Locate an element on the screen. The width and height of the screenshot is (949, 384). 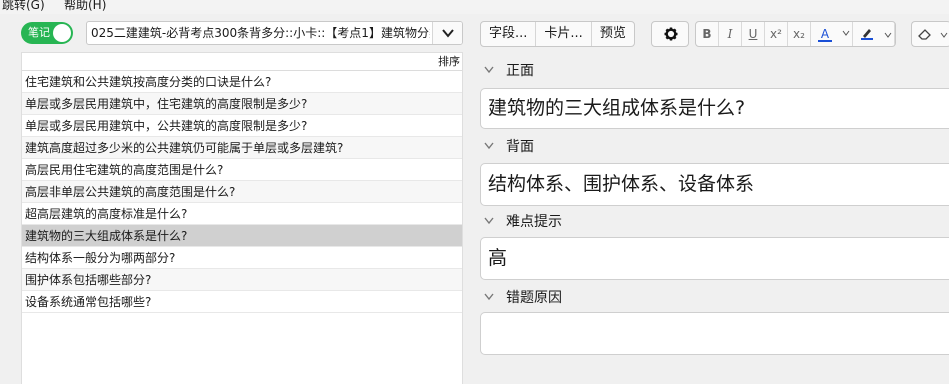
font-color-dropdown is located at coordinates (846, 34).